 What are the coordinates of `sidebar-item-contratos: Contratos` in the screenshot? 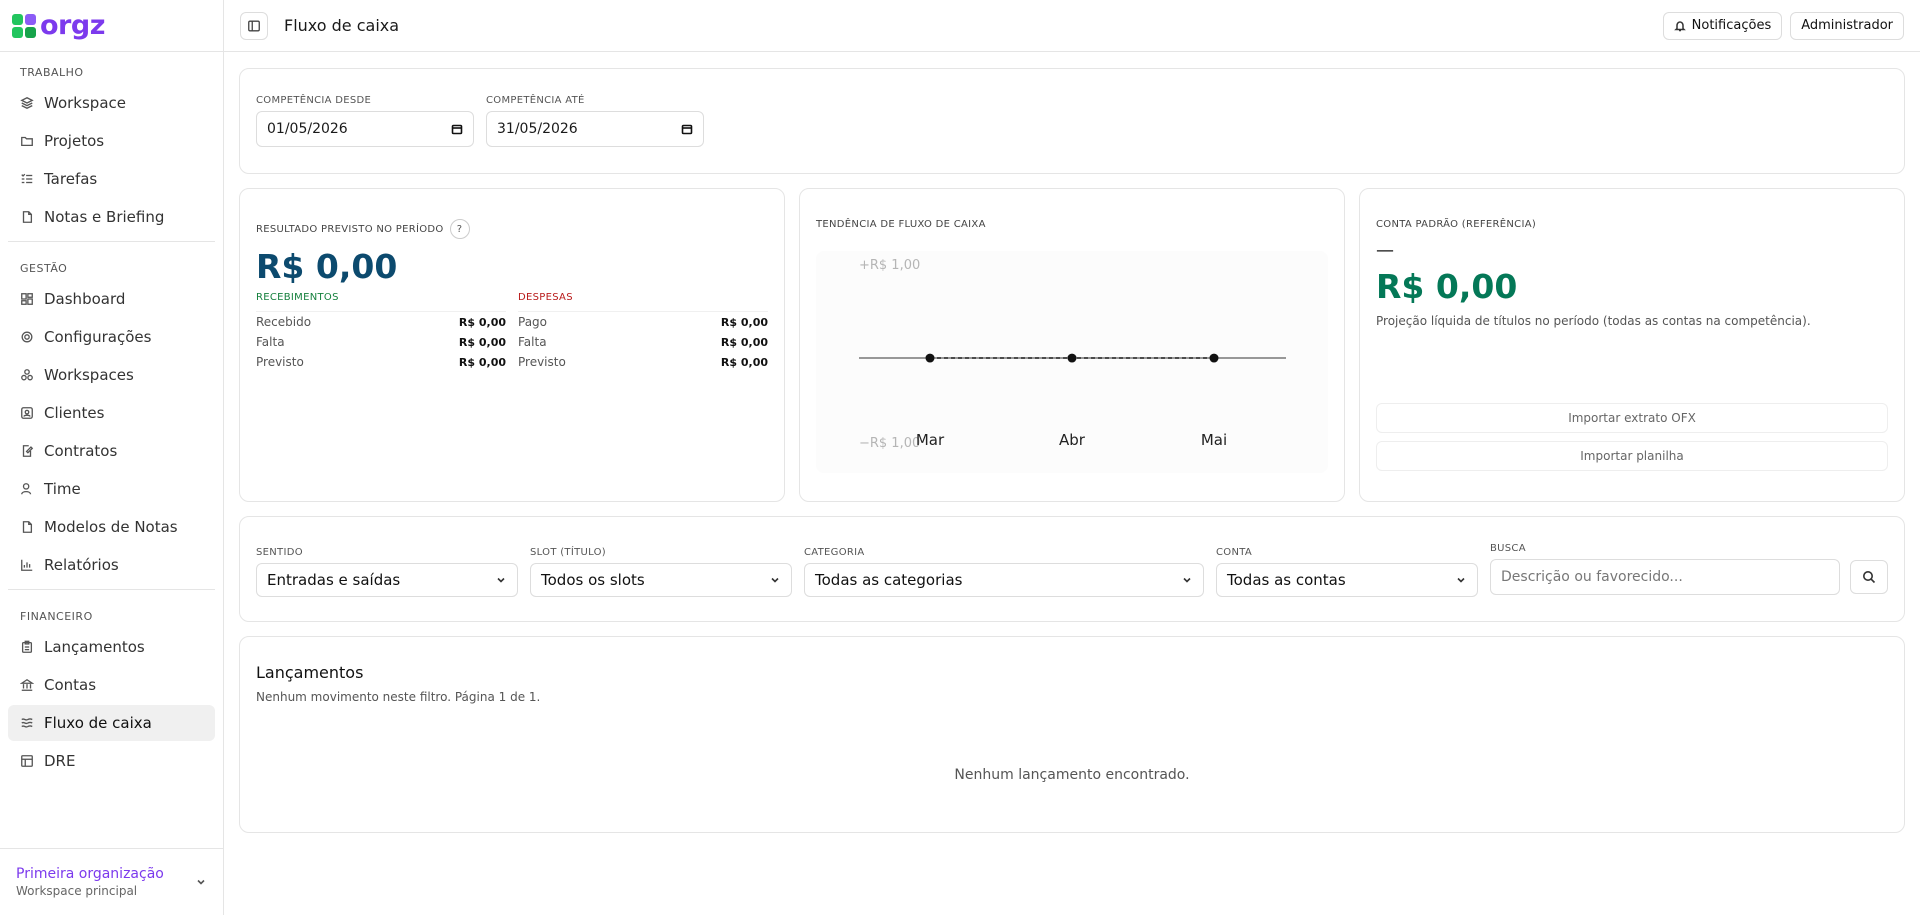 It's located at (111, 451).